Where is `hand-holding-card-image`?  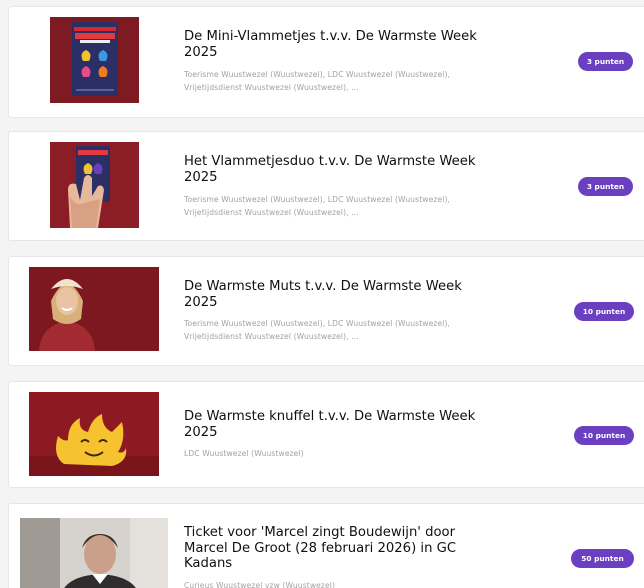 hand-holding-card-image is located at coordinates (94, 185).